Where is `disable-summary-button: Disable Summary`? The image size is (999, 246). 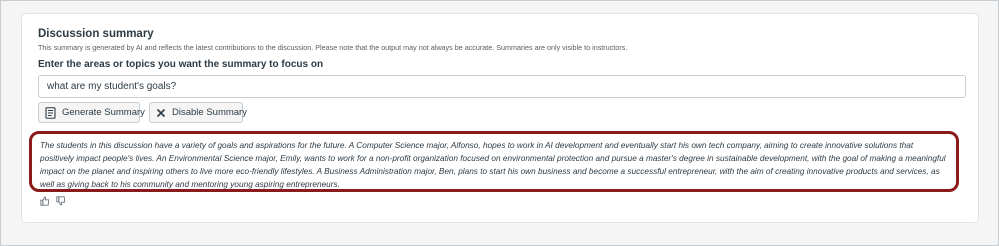 disable-summary-button: Disable Summary is located at coordinates (198, 112).